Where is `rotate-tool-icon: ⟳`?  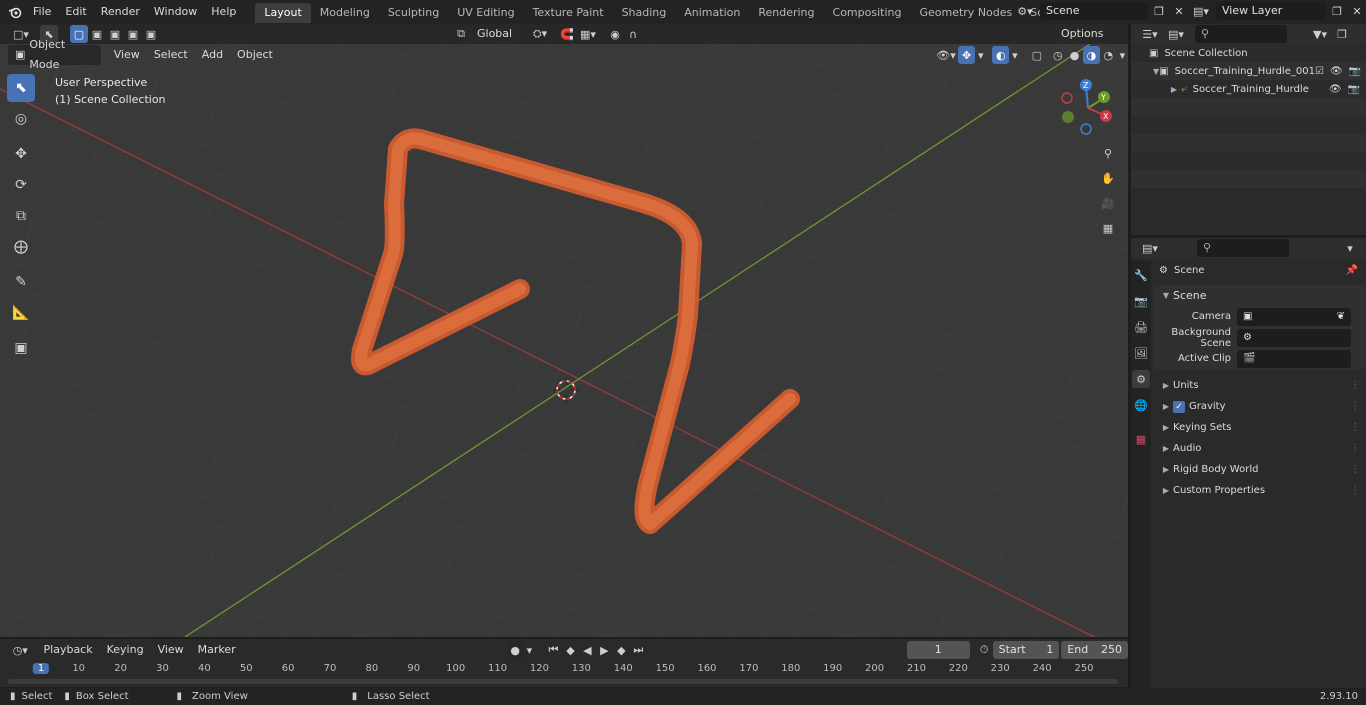 rotate-tool-icon: ⟳ is located at coordinates (21, 185).